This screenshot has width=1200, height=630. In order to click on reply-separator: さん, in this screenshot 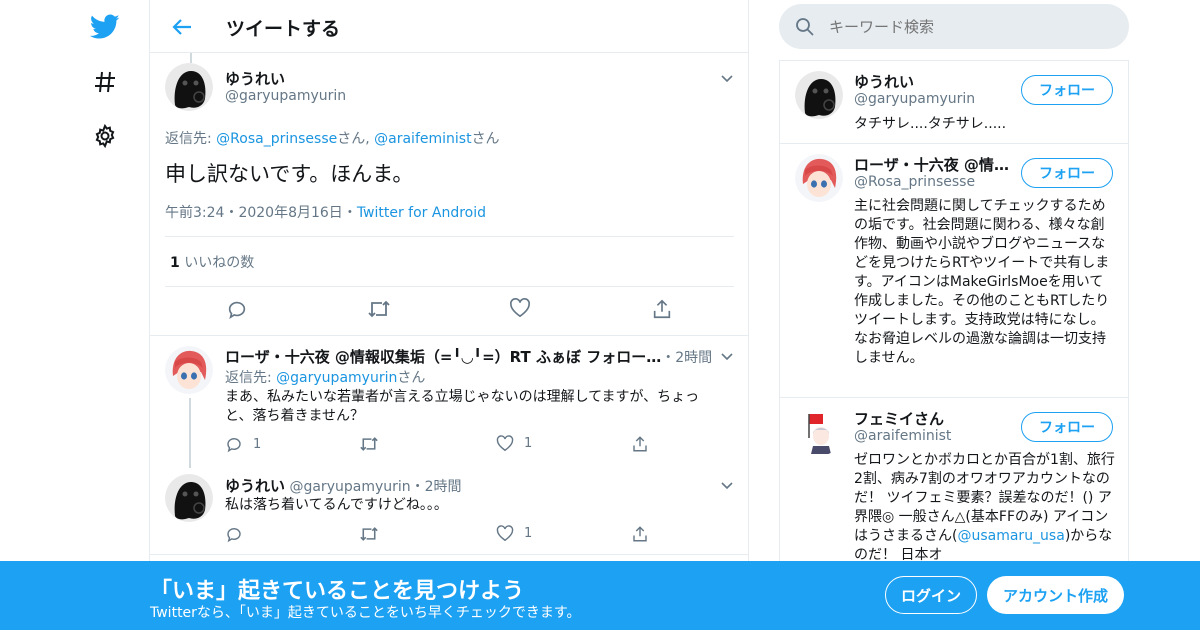, I will do `click(356, 139)`.